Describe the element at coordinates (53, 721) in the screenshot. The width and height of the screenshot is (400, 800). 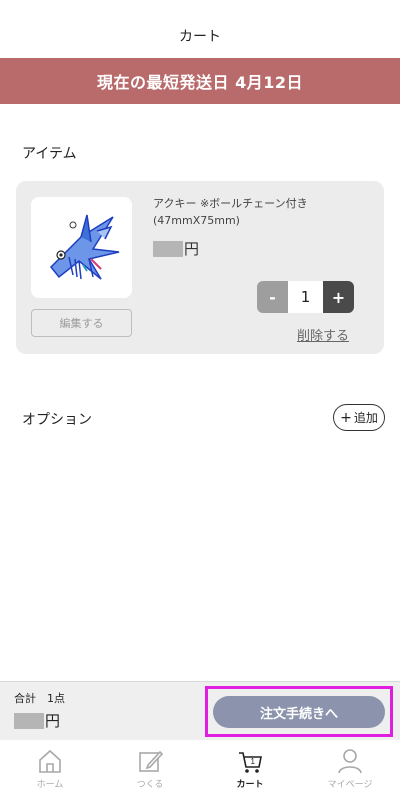
I see `total-price-suffix: 円` at that location.